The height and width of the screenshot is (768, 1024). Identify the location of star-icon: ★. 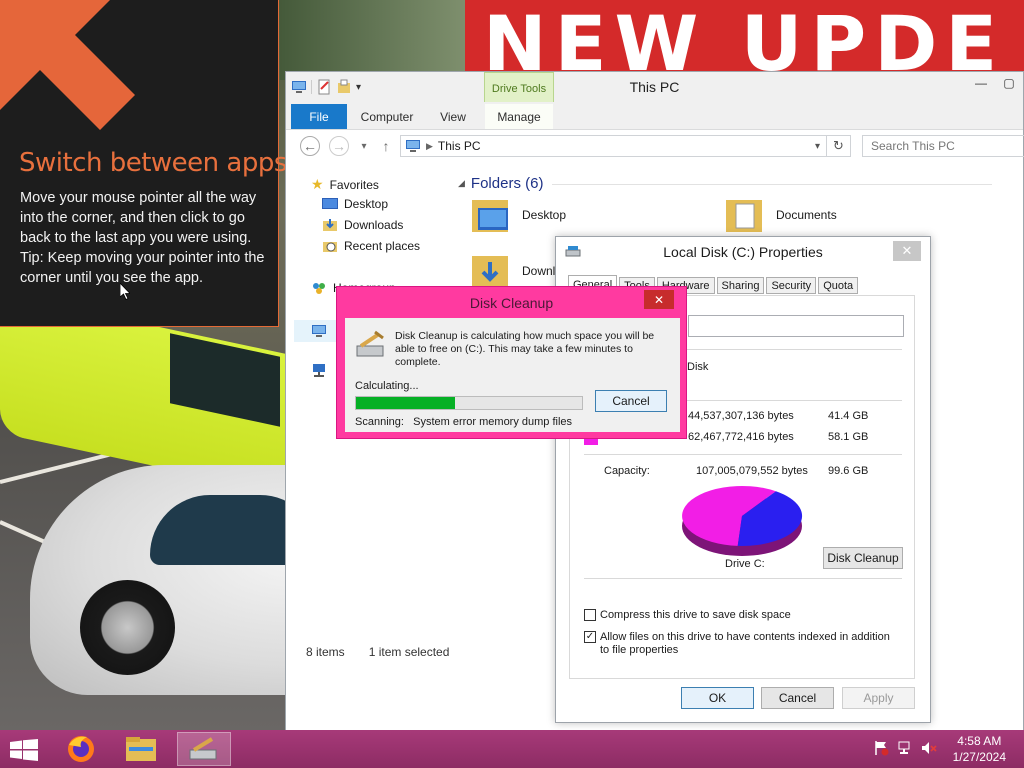
(317, 184).